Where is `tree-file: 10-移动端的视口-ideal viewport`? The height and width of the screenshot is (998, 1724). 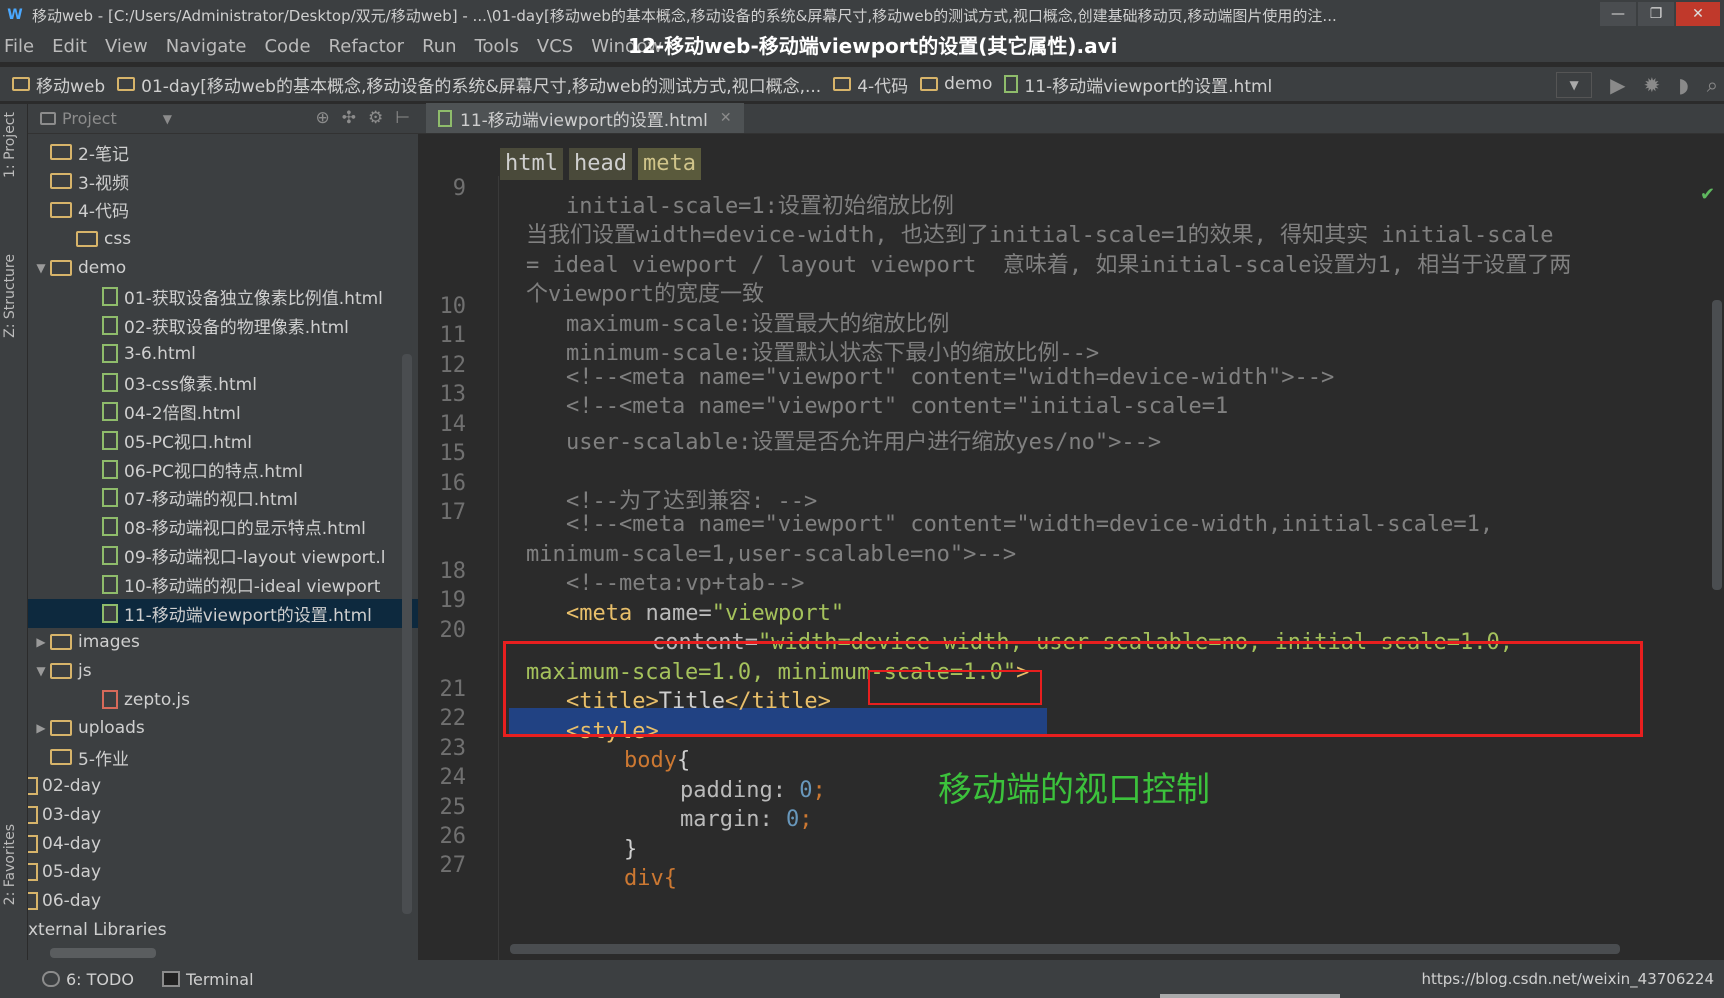 tree-file: 10-移动端的视口-ideal viewport is located at coordinates (223, 584).